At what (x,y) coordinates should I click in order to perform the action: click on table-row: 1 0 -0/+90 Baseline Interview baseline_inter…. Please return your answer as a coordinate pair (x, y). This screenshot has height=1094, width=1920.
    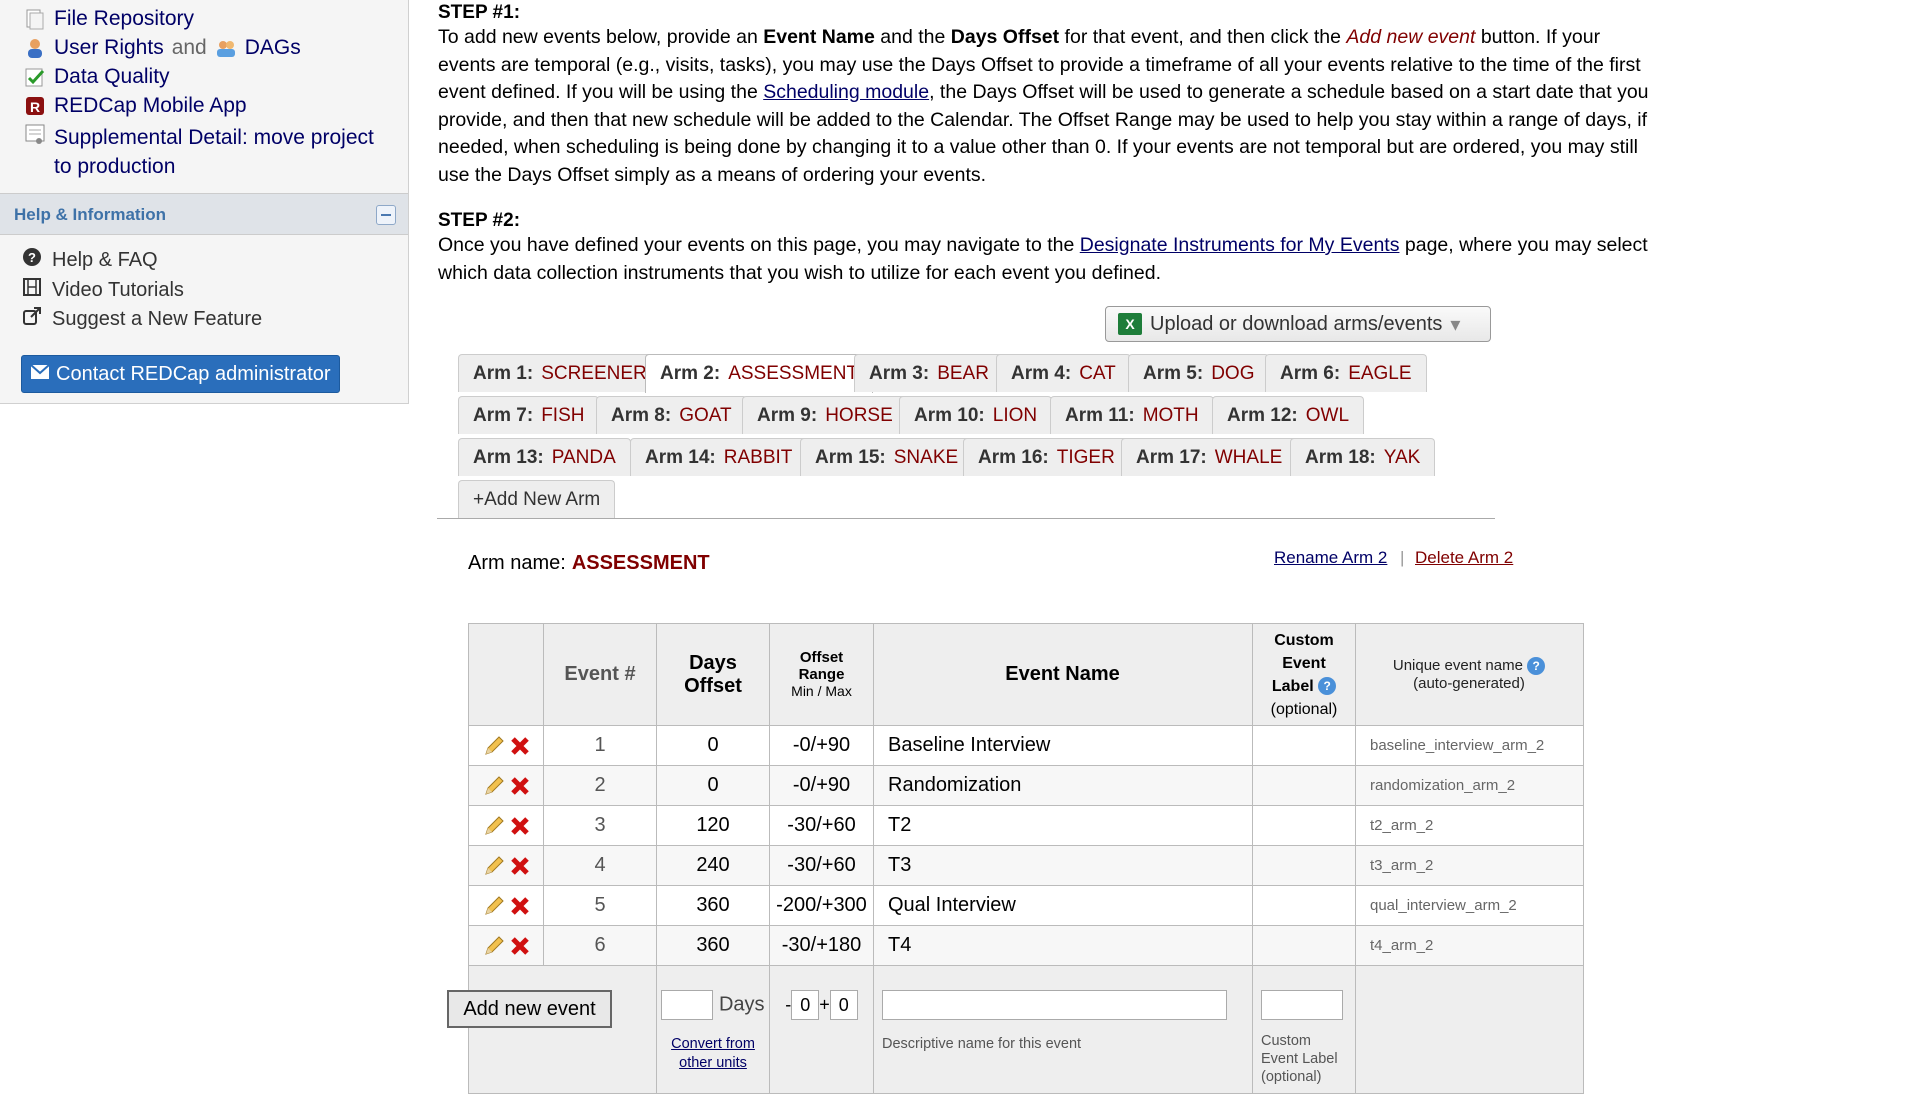
    Looking at the image, I should click on (1026, 745).